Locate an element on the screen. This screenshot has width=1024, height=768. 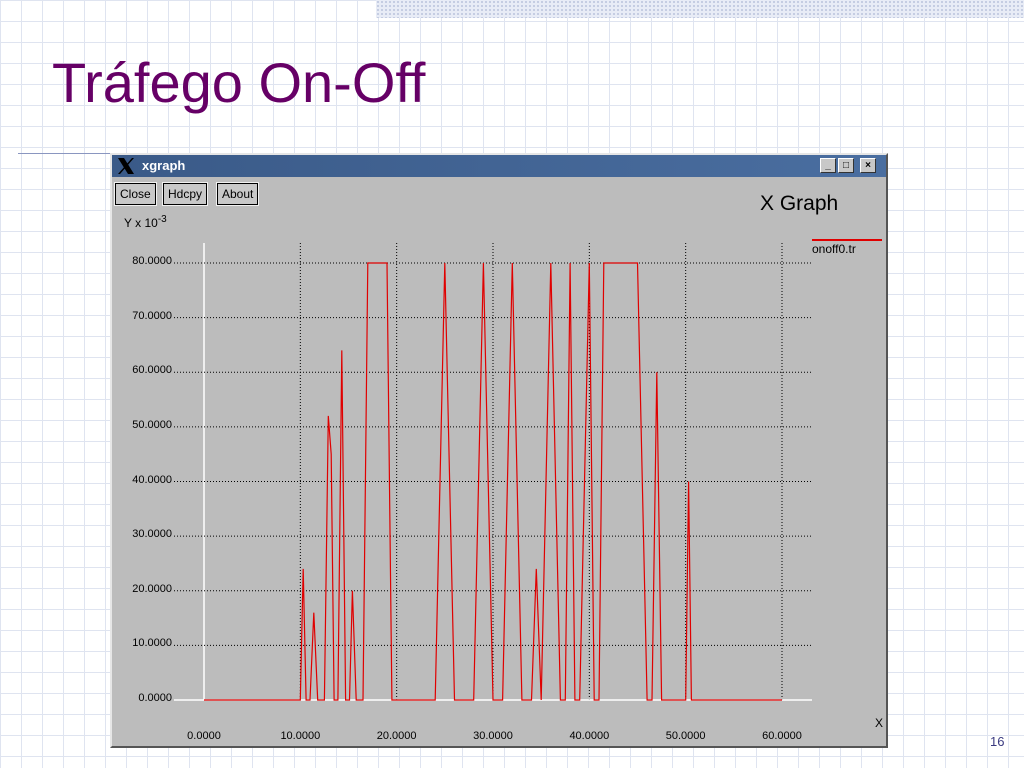
header-stripe is located at coordinates (700, 9).